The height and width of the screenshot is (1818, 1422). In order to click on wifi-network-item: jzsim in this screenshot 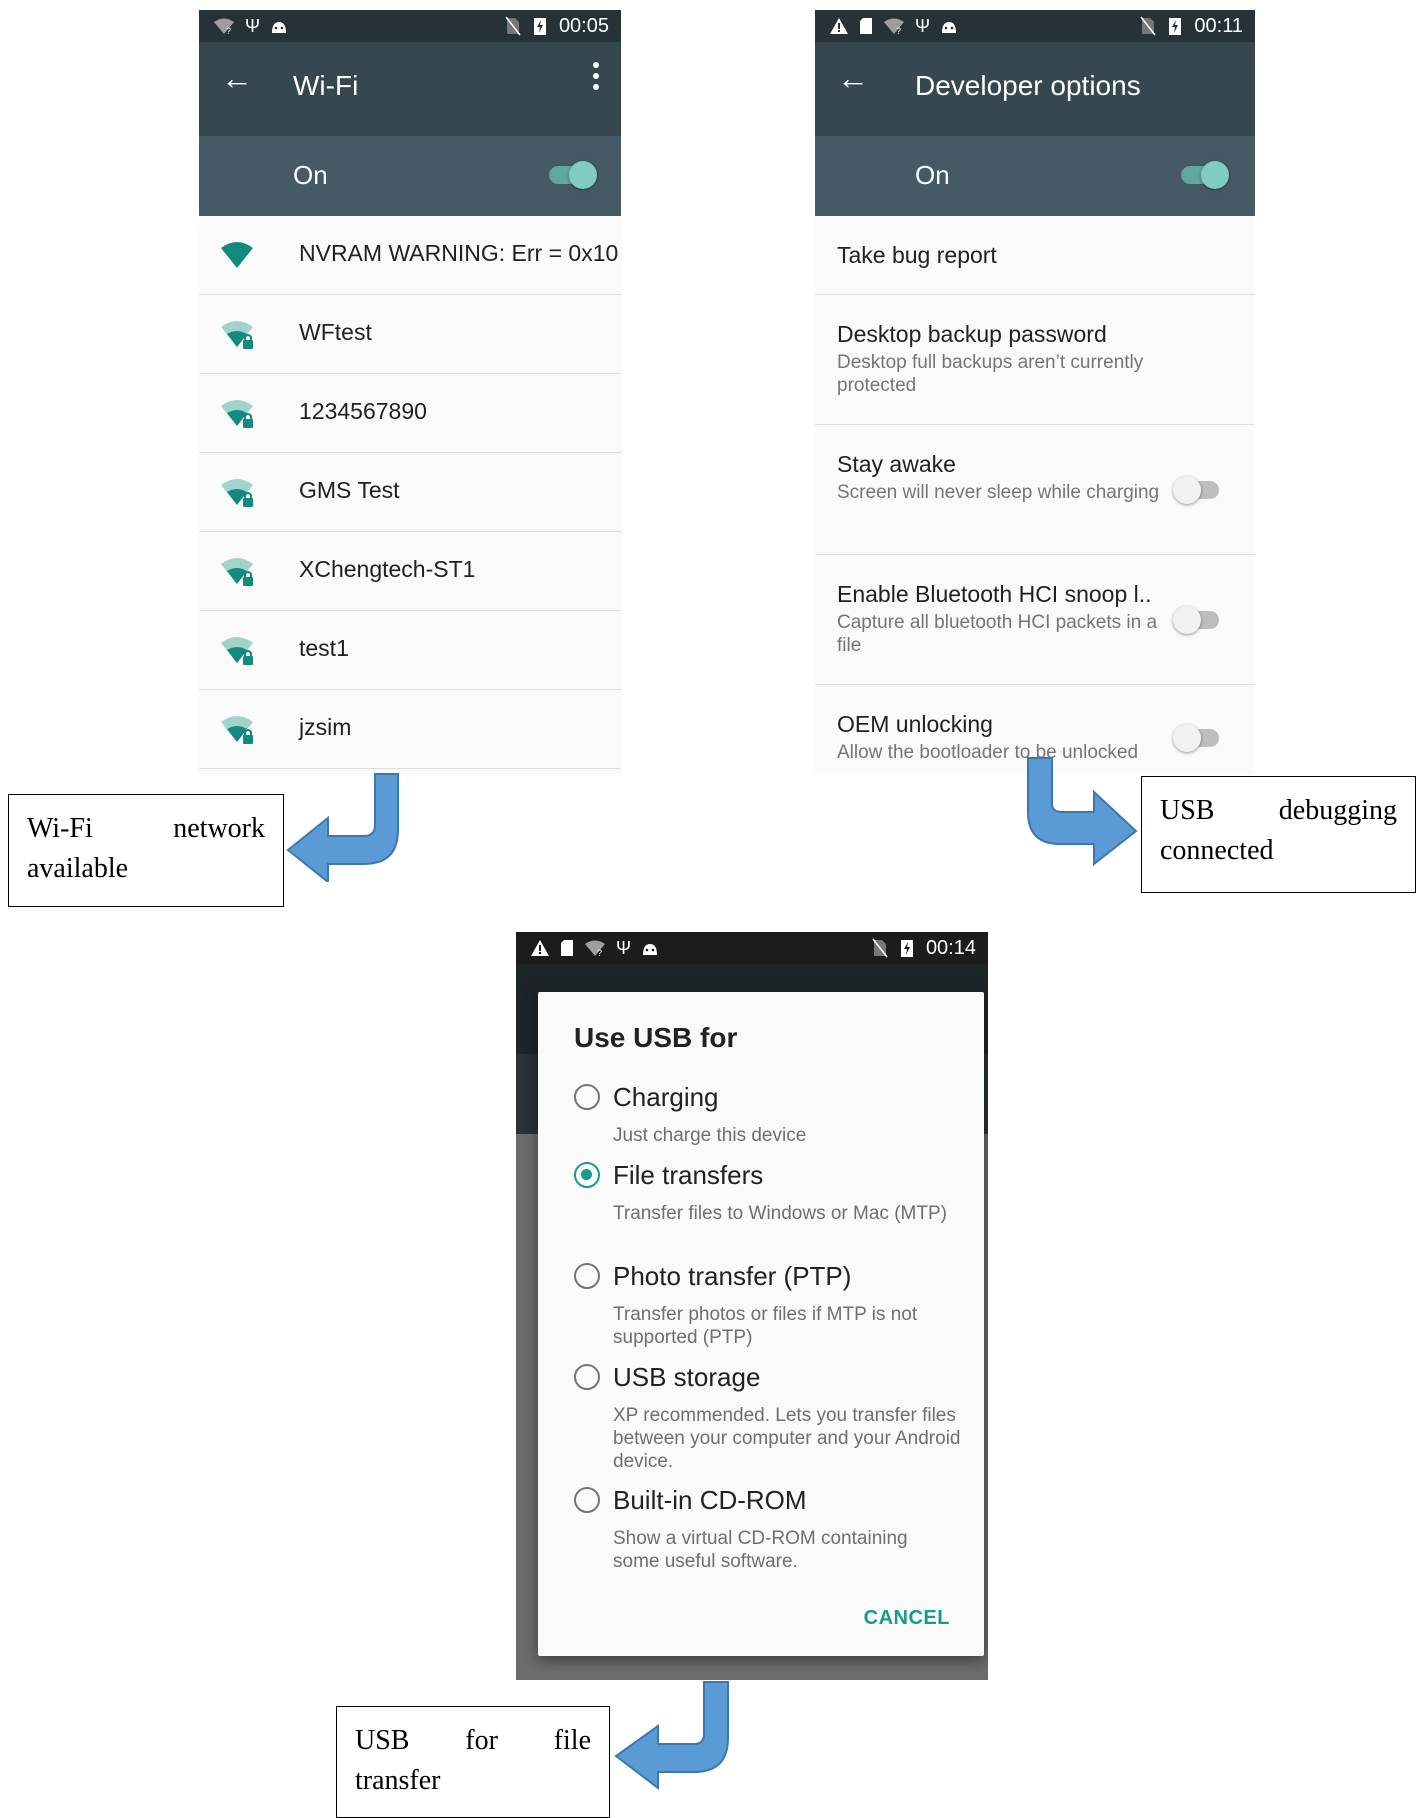, I will do `click(410, 729)`.